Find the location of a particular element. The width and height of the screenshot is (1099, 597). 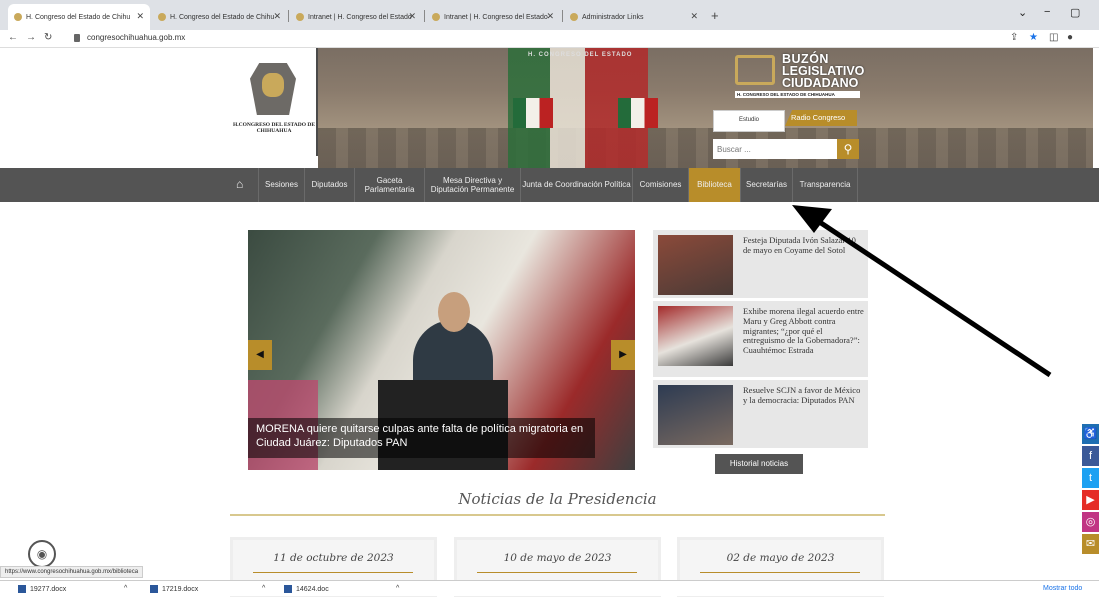

site-search: ⚲ is located at coordinates (786, 149).